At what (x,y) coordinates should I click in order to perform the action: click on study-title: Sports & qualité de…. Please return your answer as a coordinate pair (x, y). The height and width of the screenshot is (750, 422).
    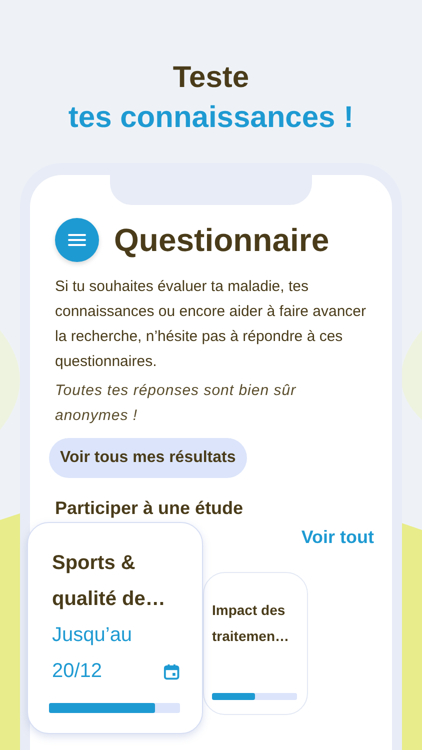
    Looking at the image, I should click on (109, 581).